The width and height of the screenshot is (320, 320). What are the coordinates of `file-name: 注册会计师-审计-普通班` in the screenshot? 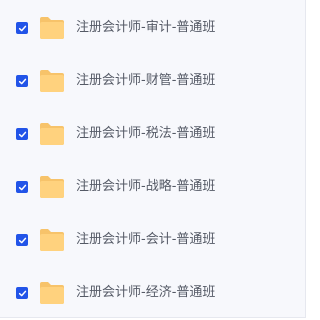 It's located at (145, 28).